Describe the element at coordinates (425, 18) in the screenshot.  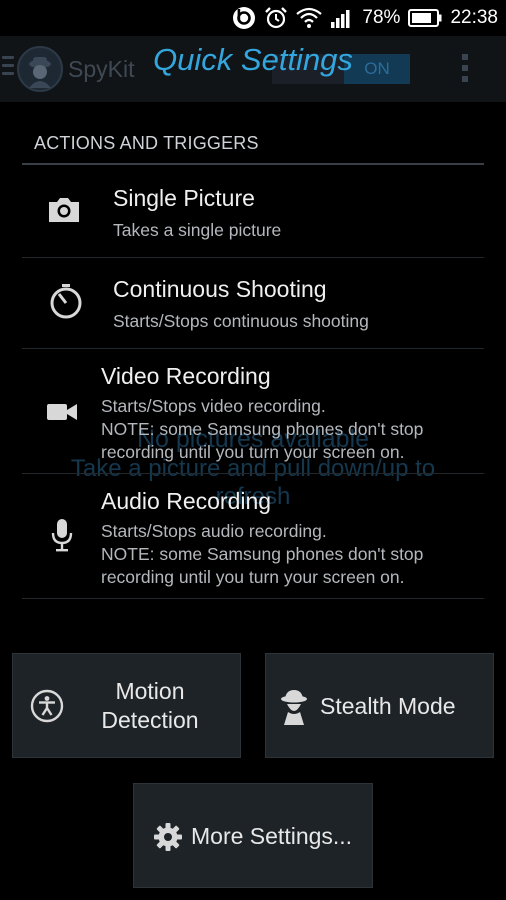
I see `battery-icon` at that location.